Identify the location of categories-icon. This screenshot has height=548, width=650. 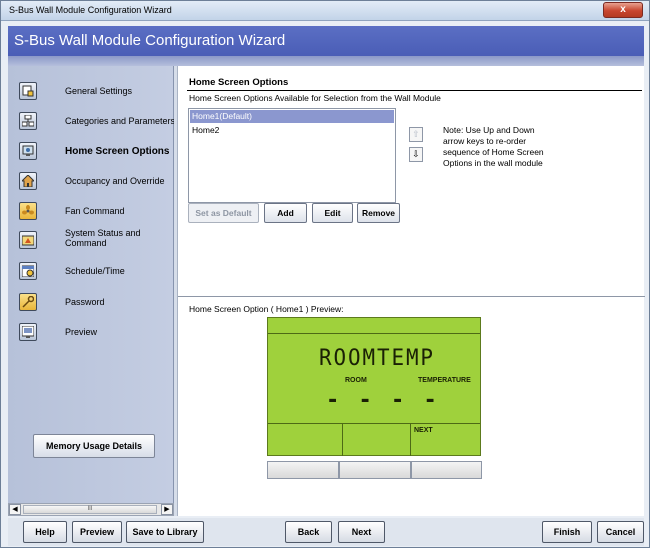
(28, 121).